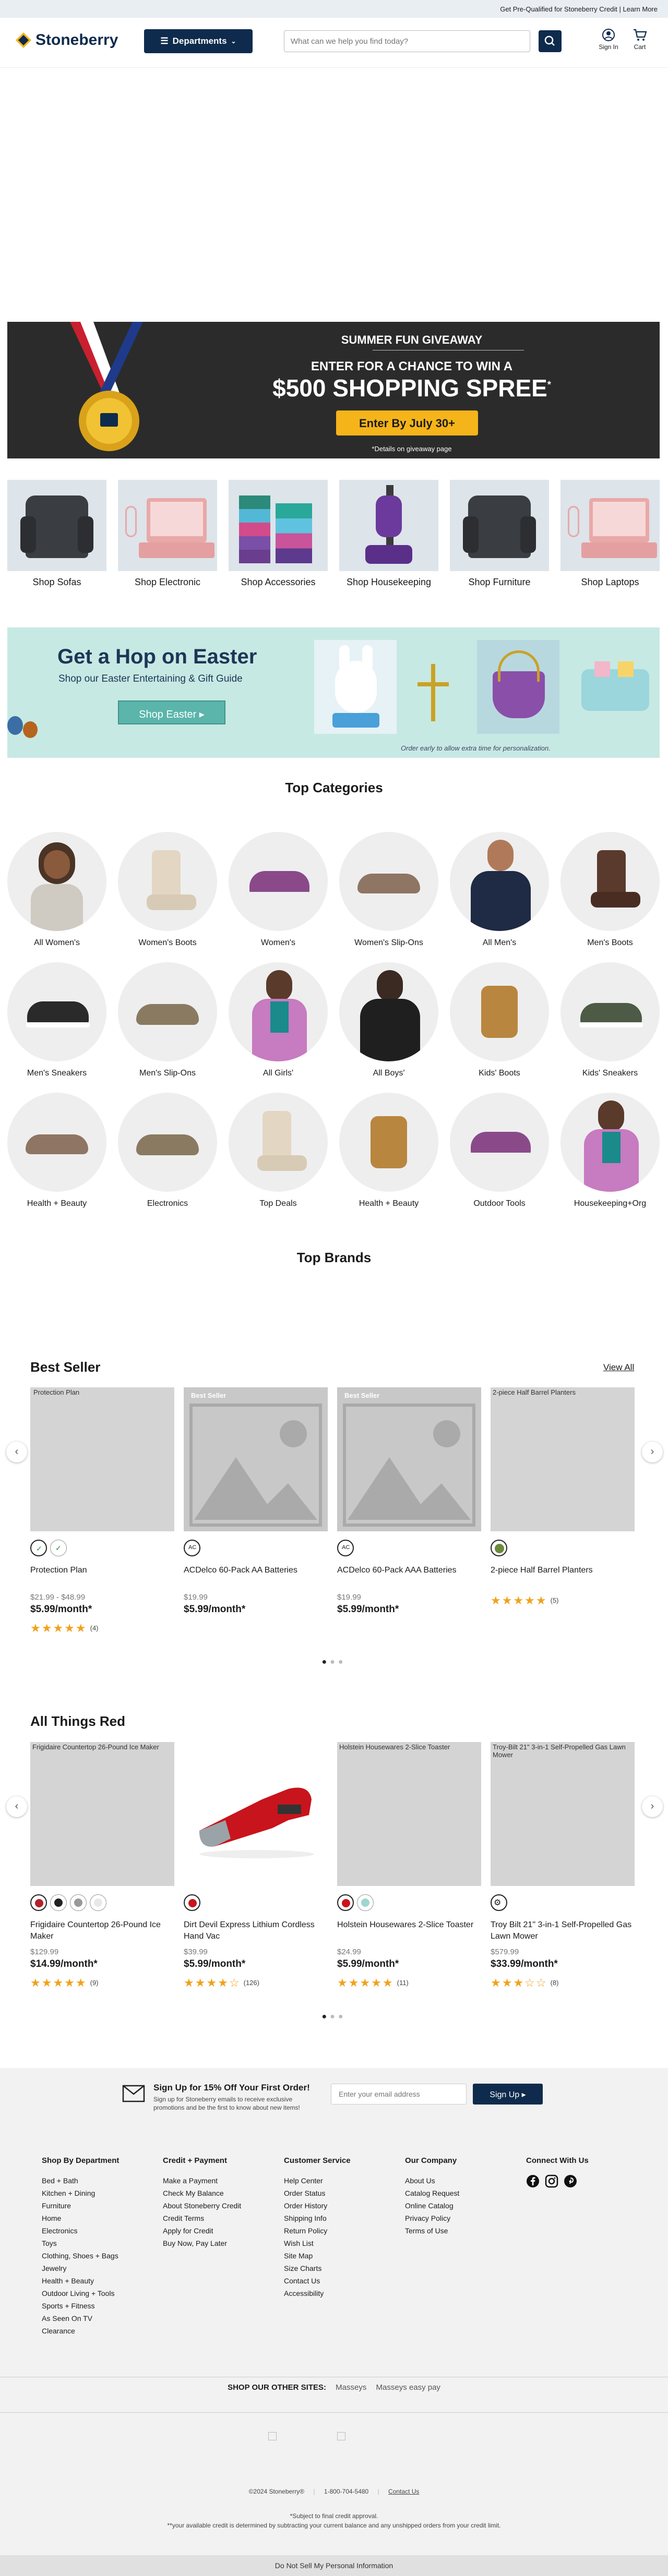 The height and width of the screenshot is (2576, 668). What do you see at coordinates (167, 1150) in the screenshot?
I see `category-electronics: Electronics` at bounding box center [167, 1150].